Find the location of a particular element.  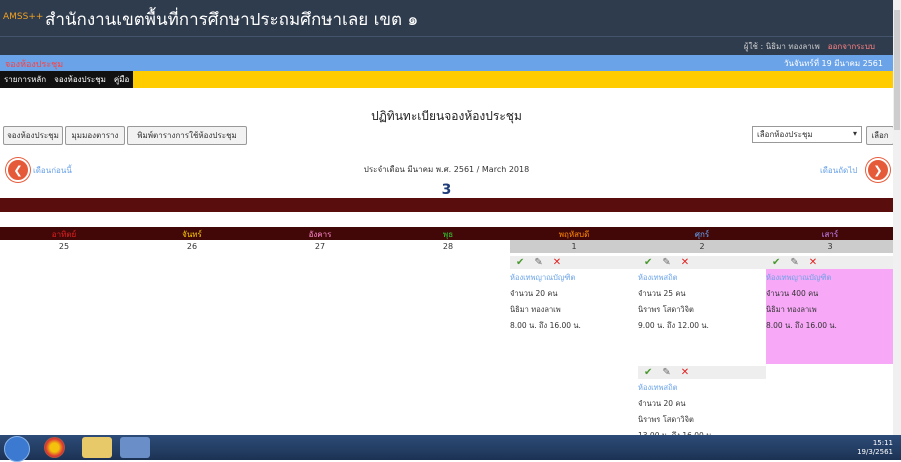

paint-icon is located at coordinates (135, 447).